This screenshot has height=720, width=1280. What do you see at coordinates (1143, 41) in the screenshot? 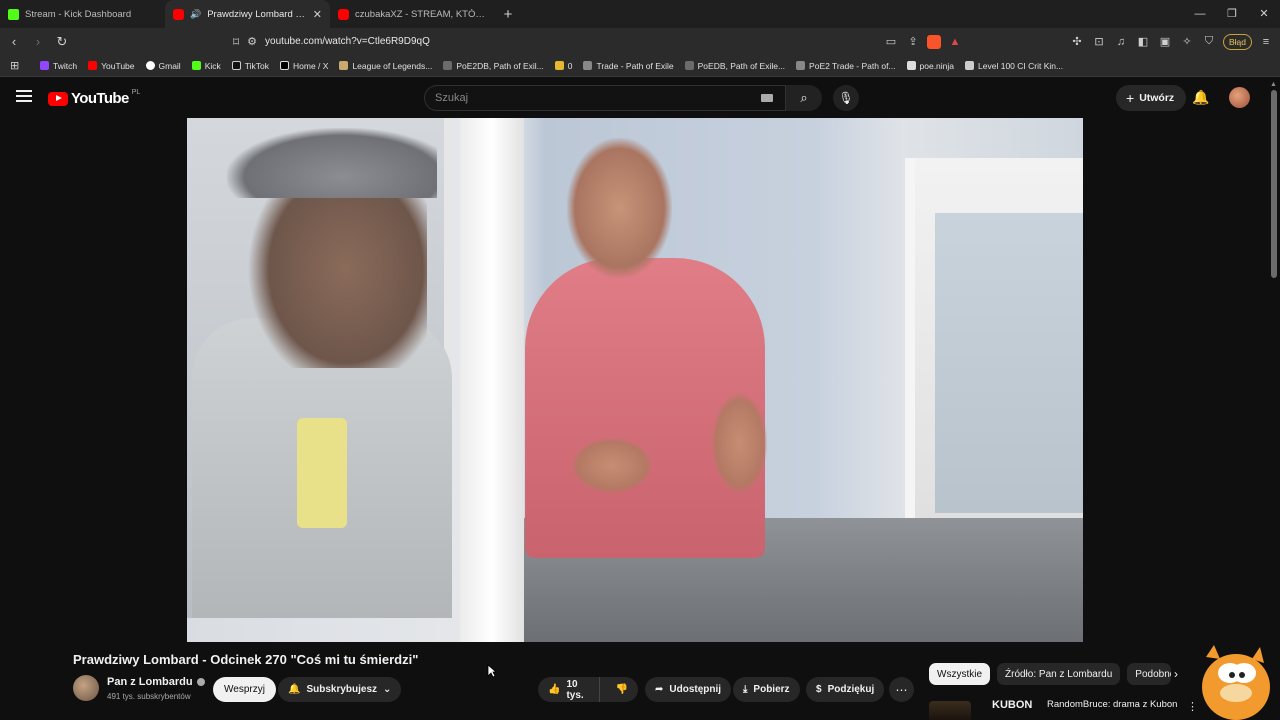
I see `sidebar-icon: ◧` at bounding box center [1143, 41].